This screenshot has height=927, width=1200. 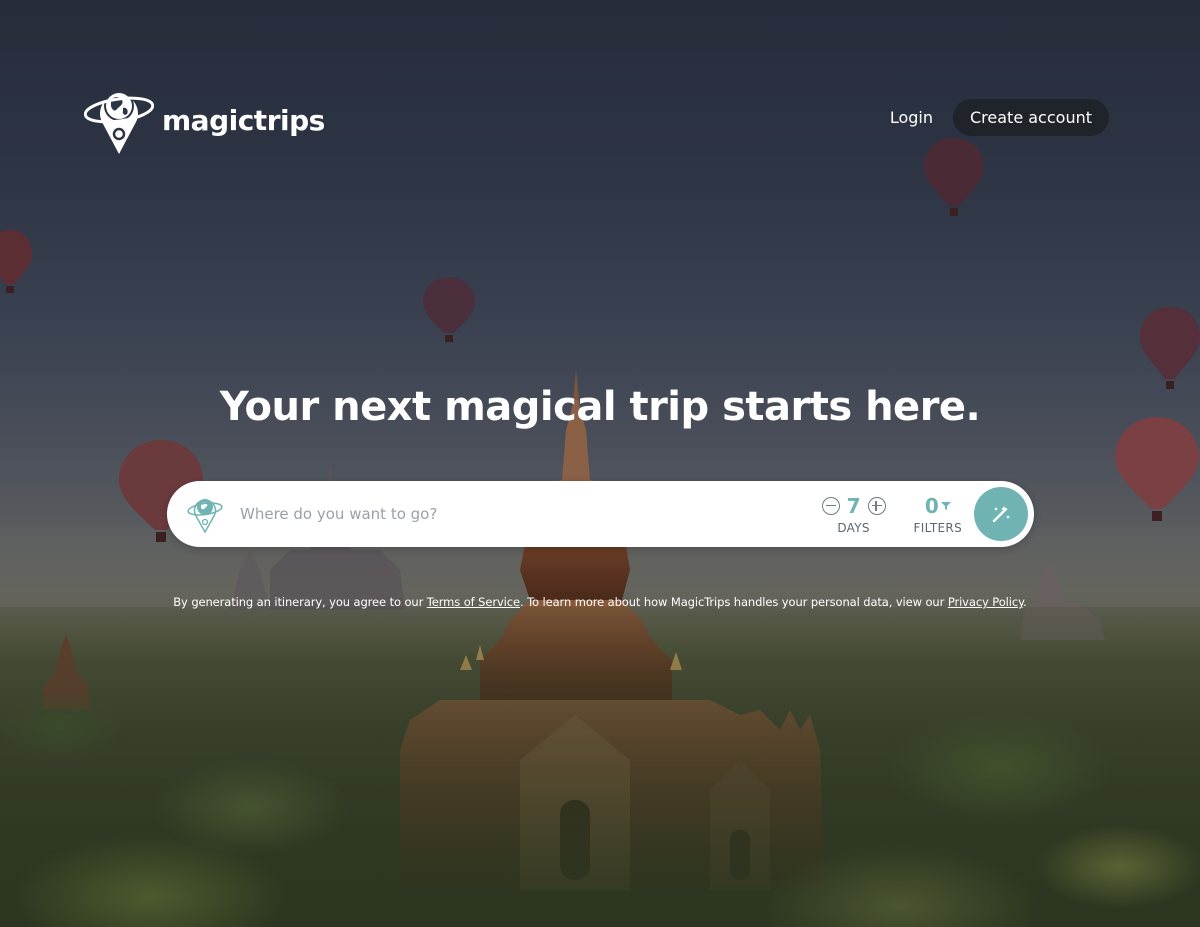 What do you see at coordinates (1031, 117) in the screenshot?
I see `create-account-button: Create account` at bounding box center [1031, 117].